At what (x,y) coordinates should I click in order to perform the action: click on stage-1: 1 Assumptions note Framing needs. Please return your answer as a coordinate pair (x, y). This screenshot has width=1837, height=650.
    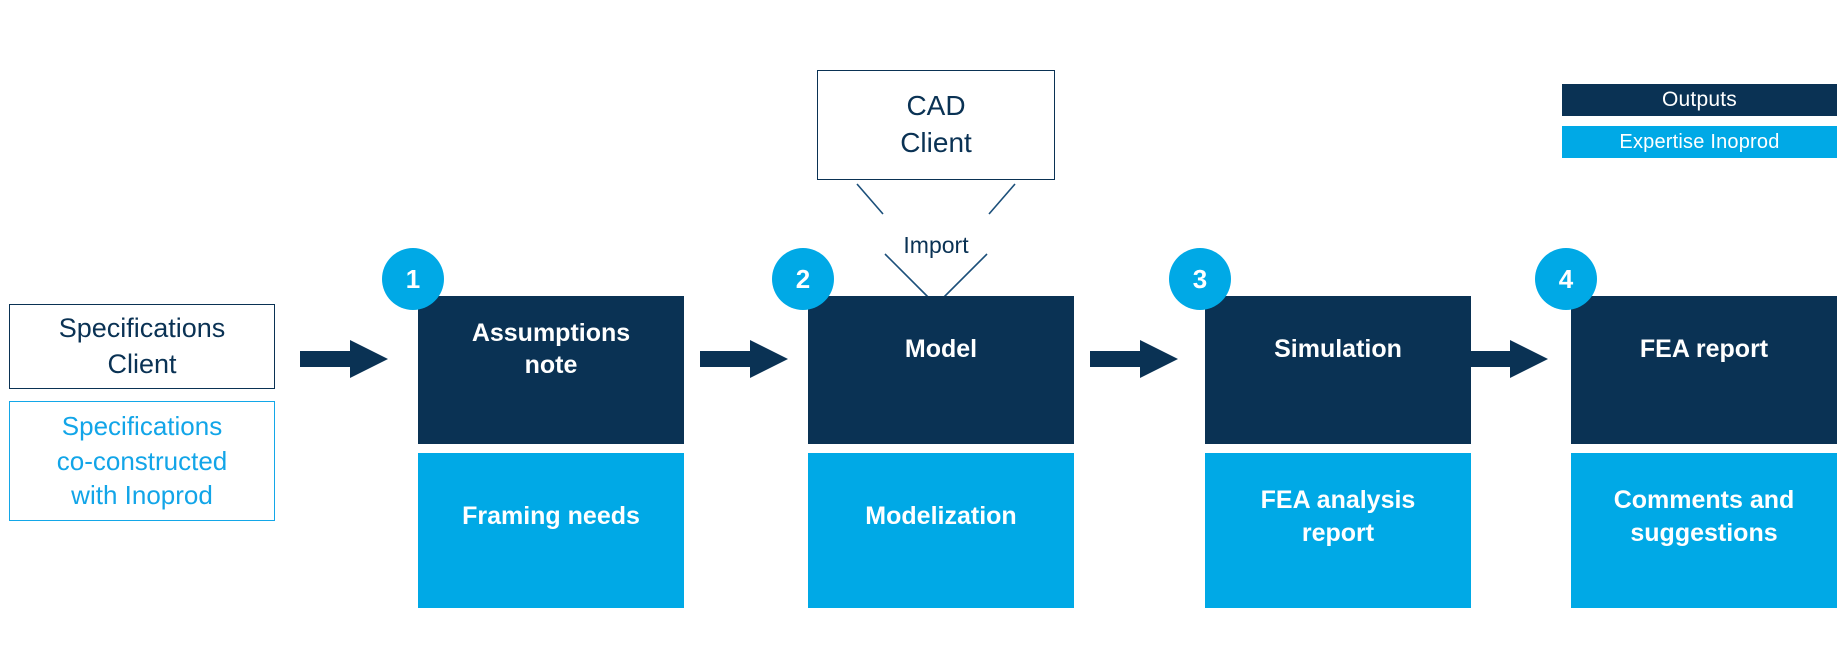
    Looking at the image, I should click on (533, 428).